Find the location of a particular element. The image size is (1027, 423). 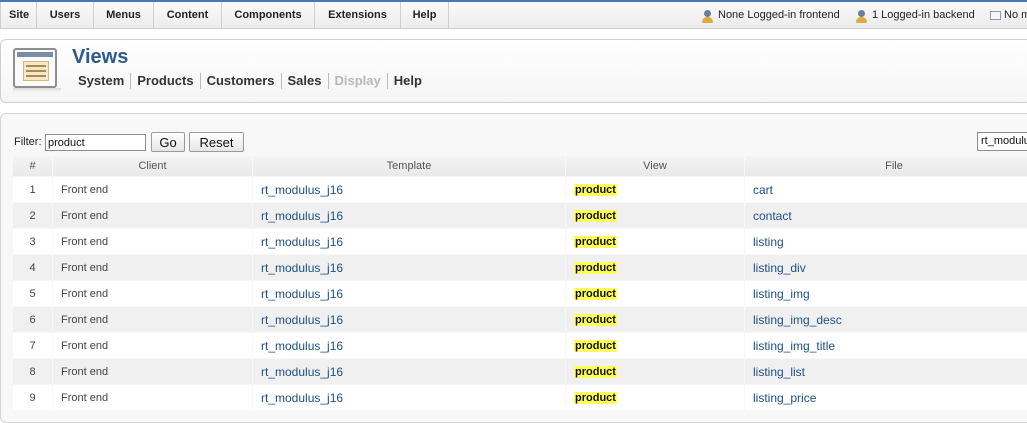

column-header-file: File is located at coordinates (886, 166).